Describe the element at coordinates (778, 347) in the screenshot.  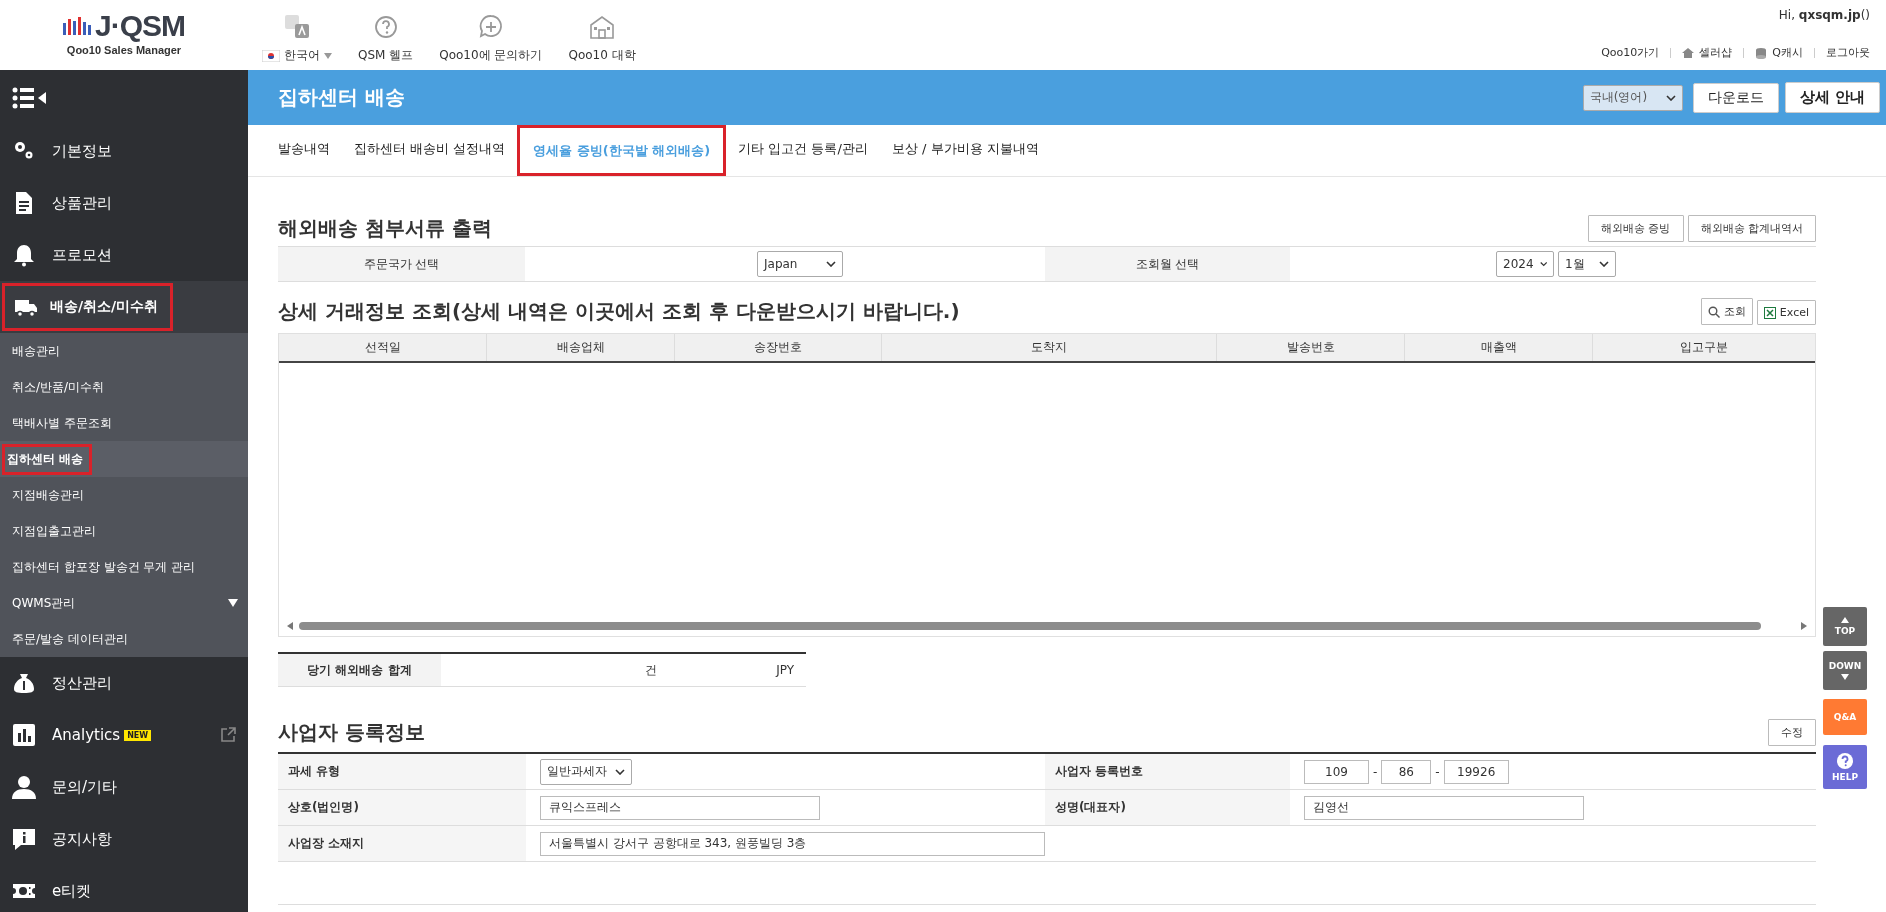
I see `column-header: 송장번호` at that location.